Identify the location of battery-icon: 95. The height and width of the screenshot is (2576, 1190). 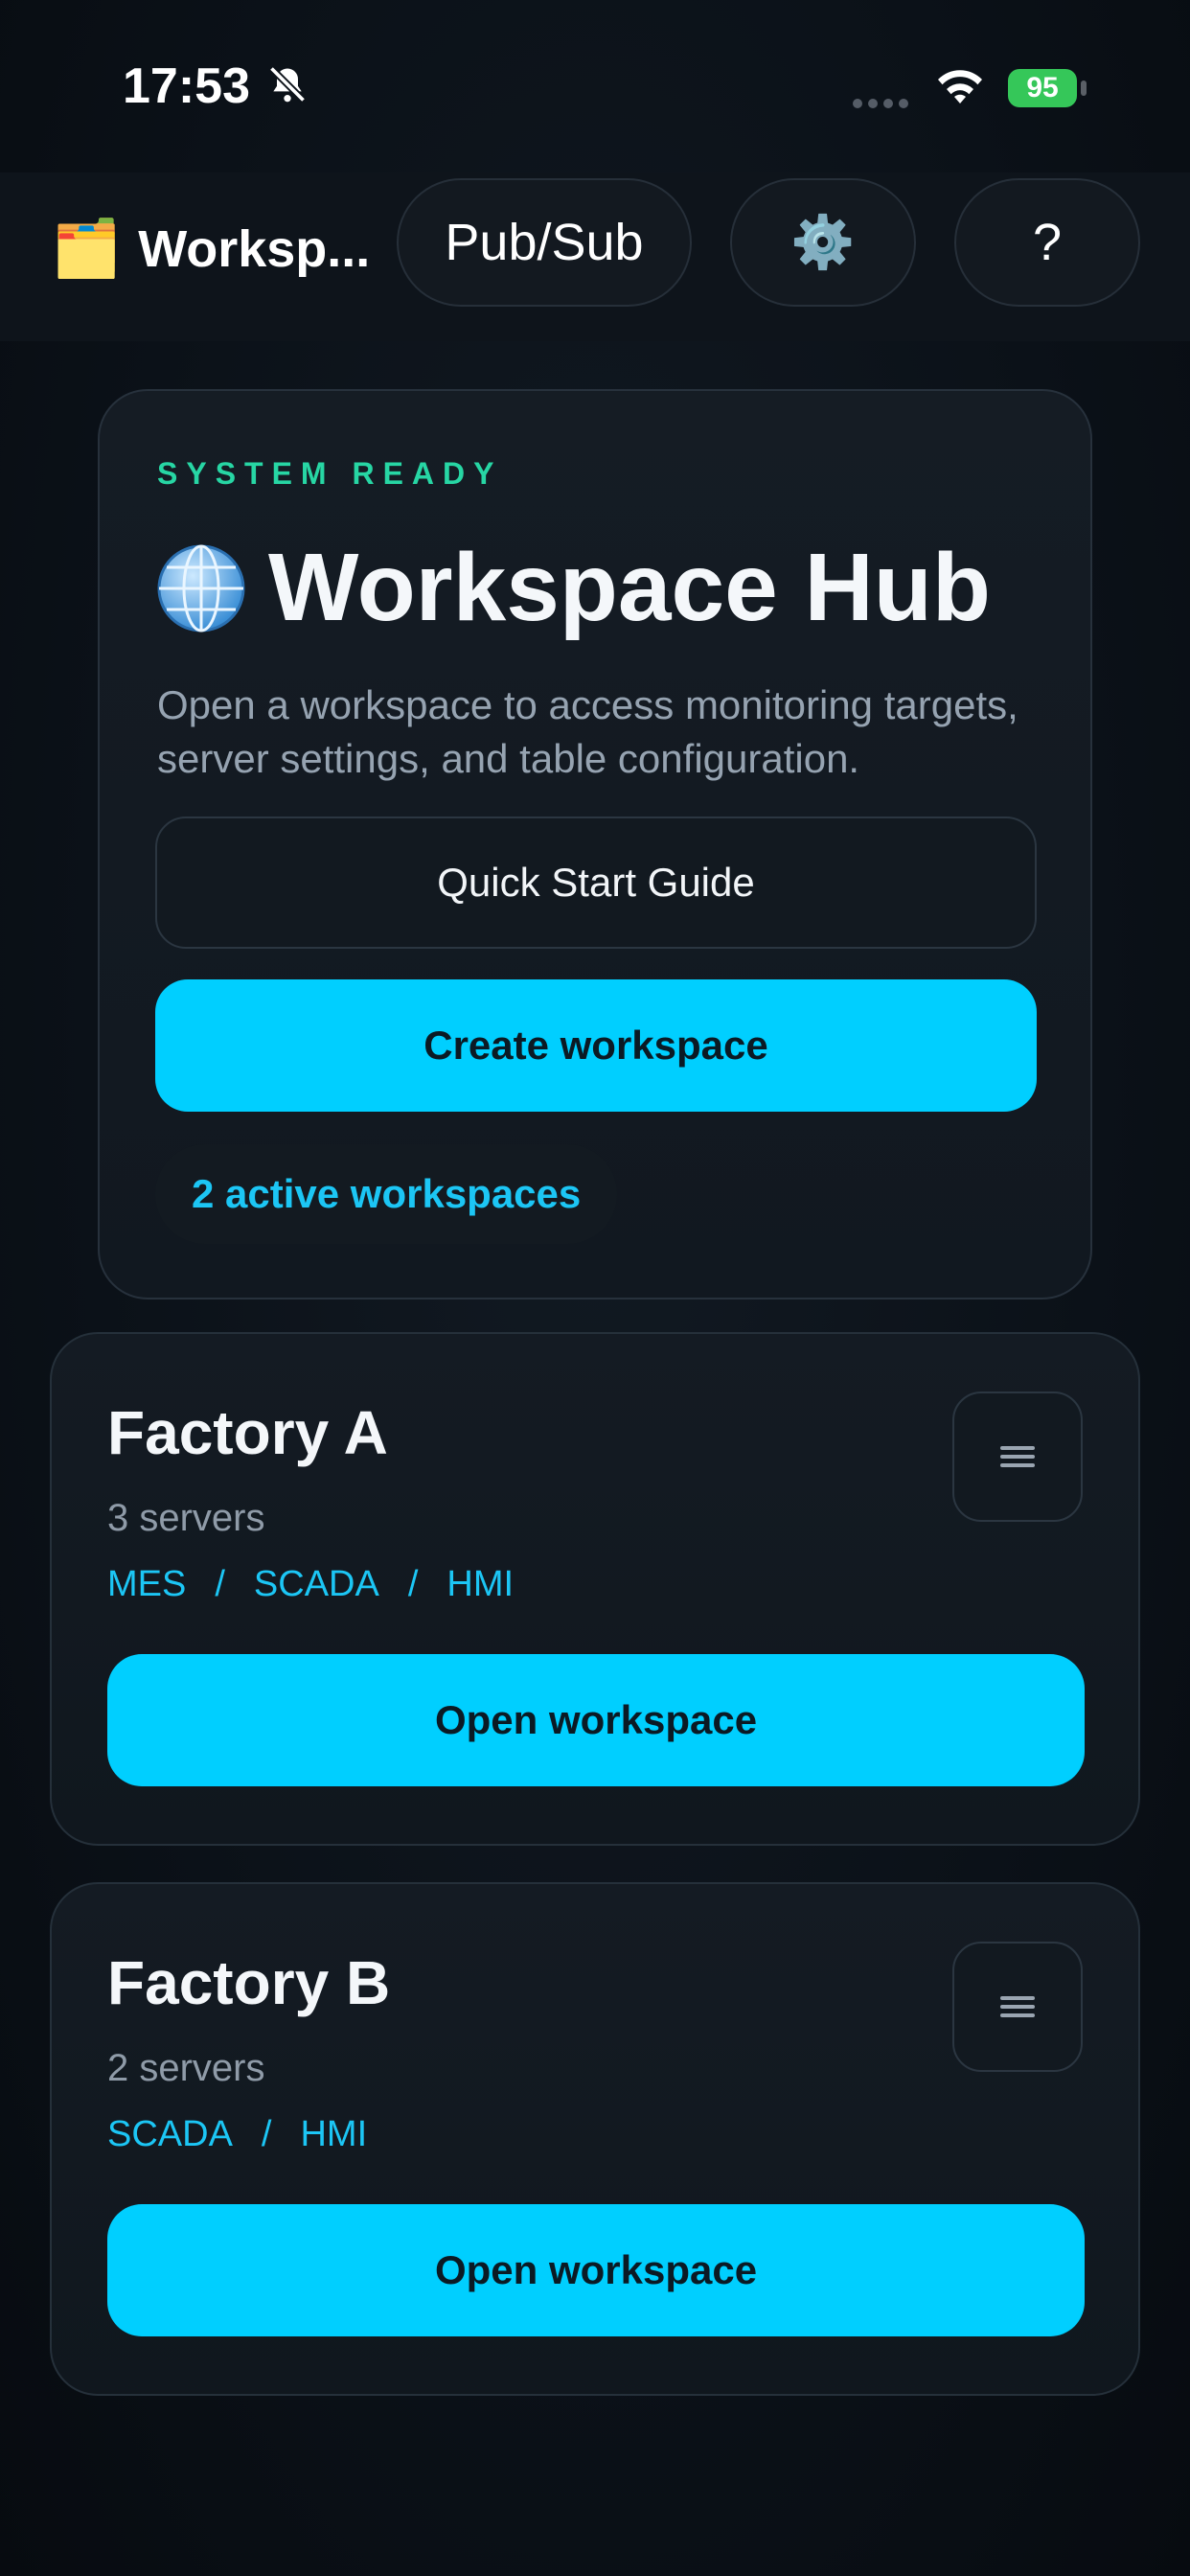
(1042, 88).